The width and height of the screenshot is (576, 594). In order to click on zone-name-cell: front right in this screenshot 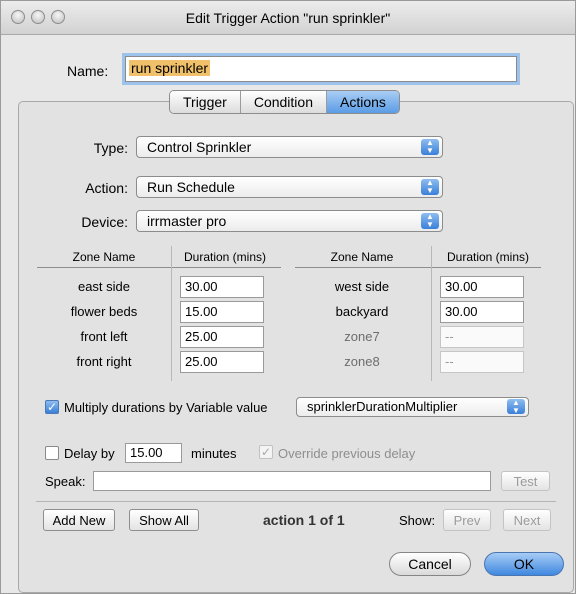, I will do `click(104, 361)`.